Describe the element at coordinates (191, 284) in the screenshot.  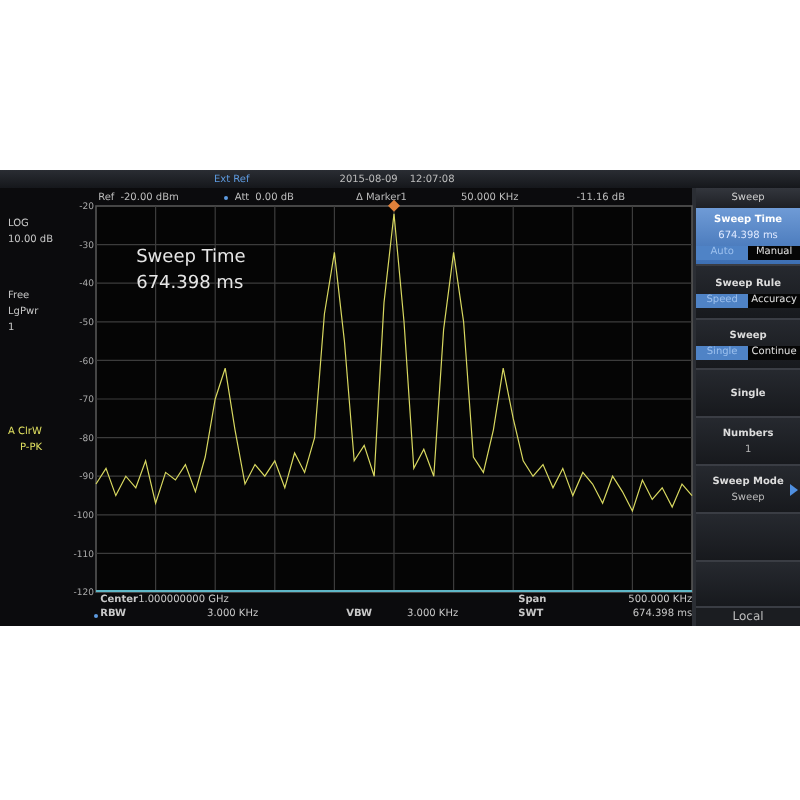
I see `overlay-value: 674.398 ms` at that location.